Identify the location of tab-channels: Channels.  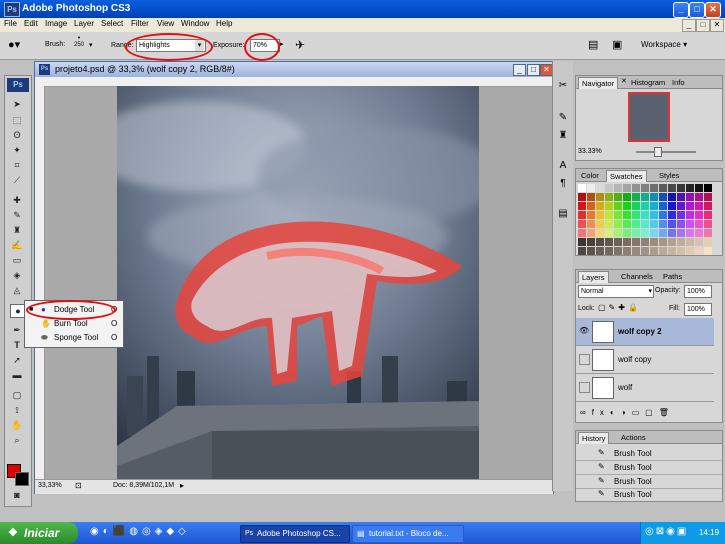
(637, 276).